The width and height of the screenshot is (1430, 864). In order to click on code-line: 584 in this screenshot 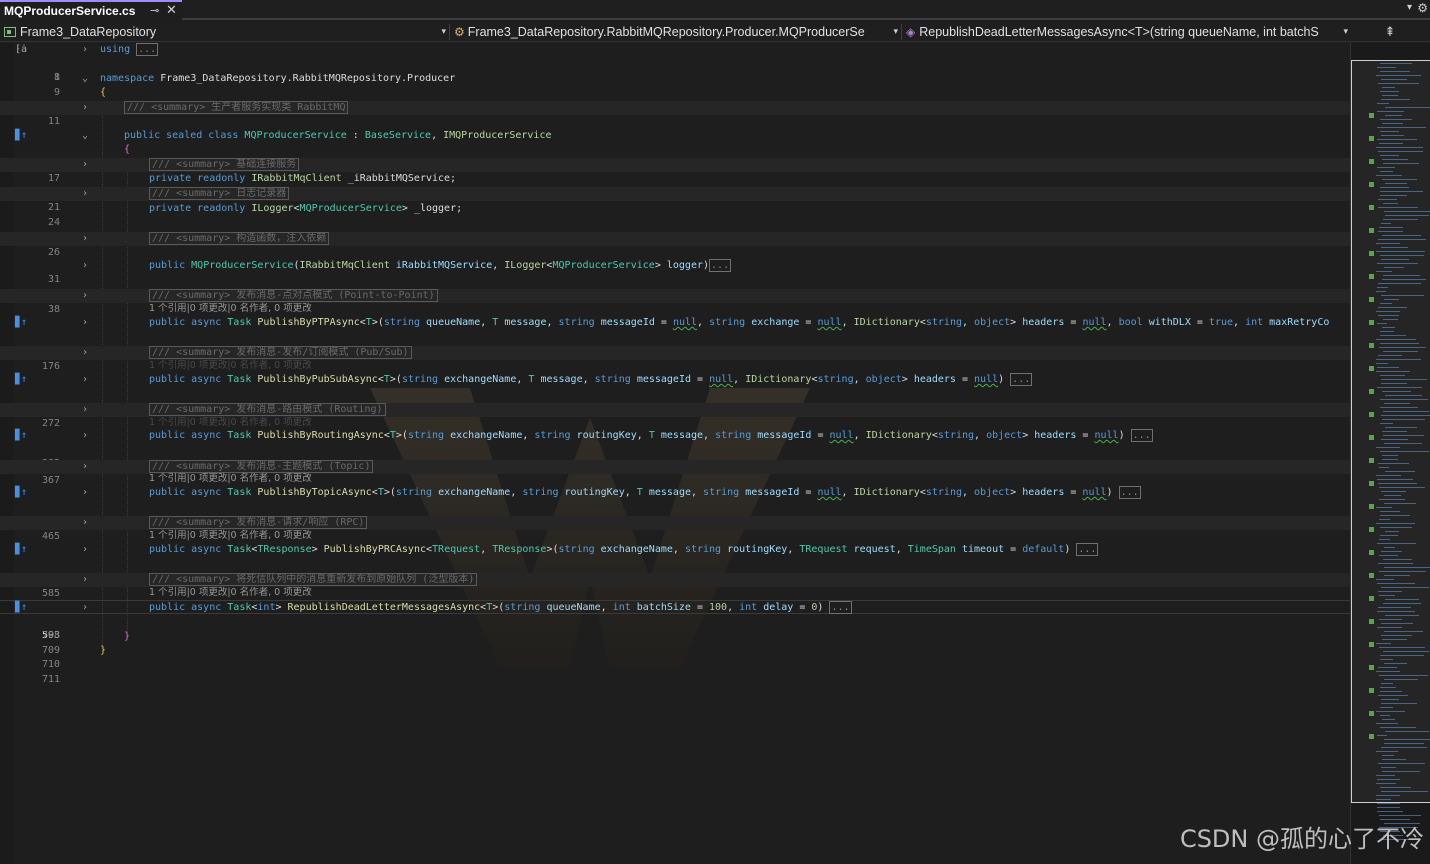, I will do `click(675, 571)`.